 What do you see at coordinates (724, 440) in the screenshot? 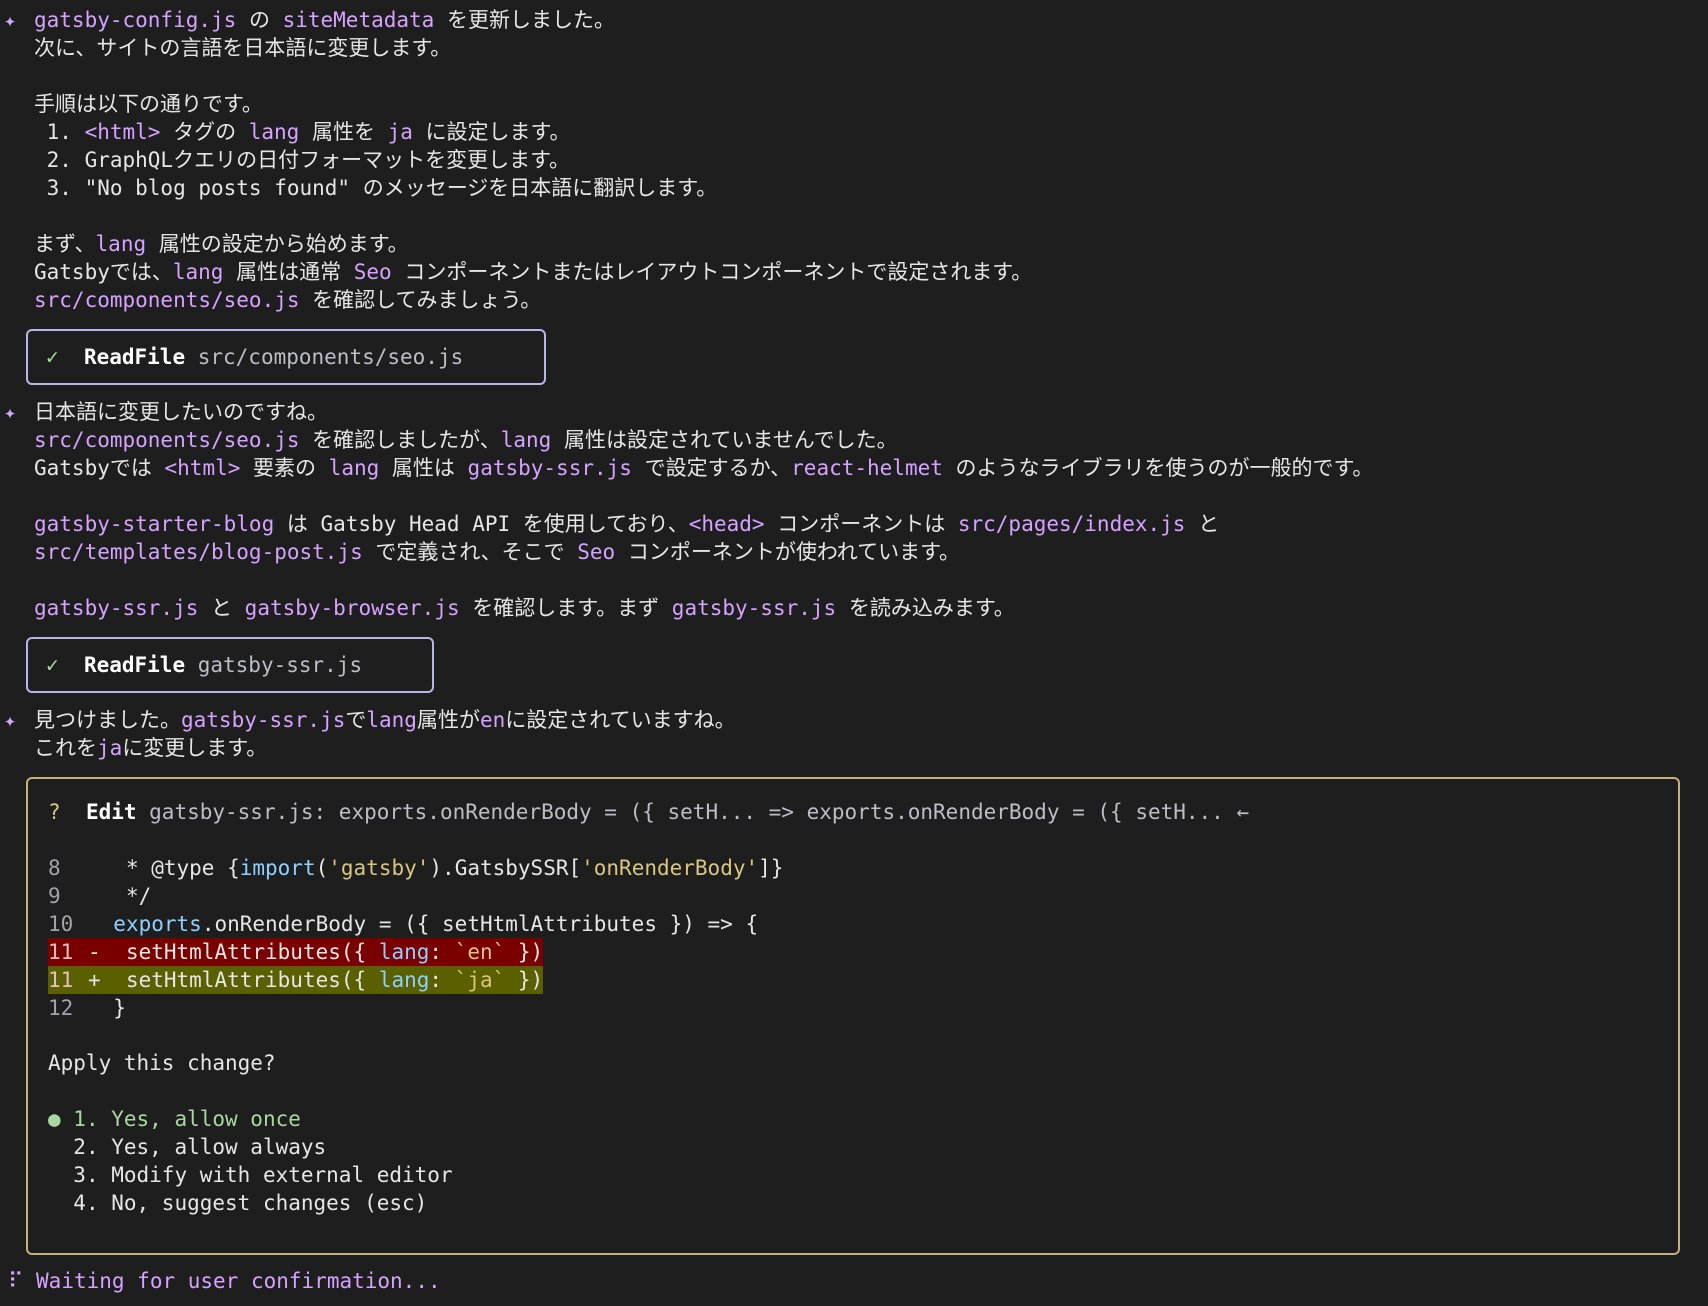
I see `text-segment: 属性は設定されていませんでした。` at bounding box center [724, 440].